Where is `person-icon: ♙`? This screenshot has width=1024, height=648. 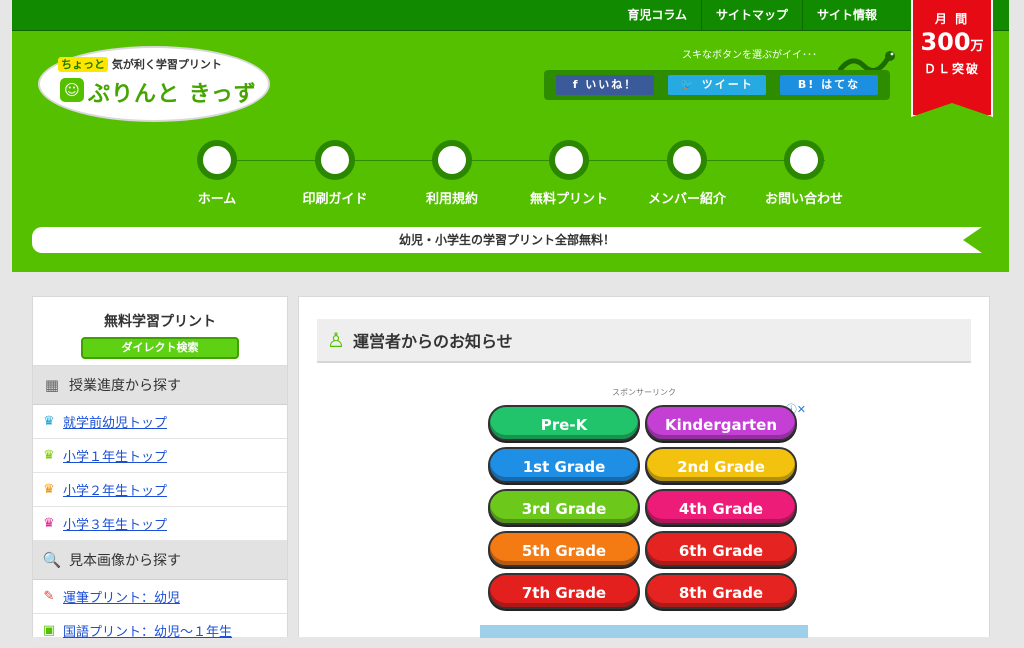
person-icon: ♙ is located at coordinates (336, 340).